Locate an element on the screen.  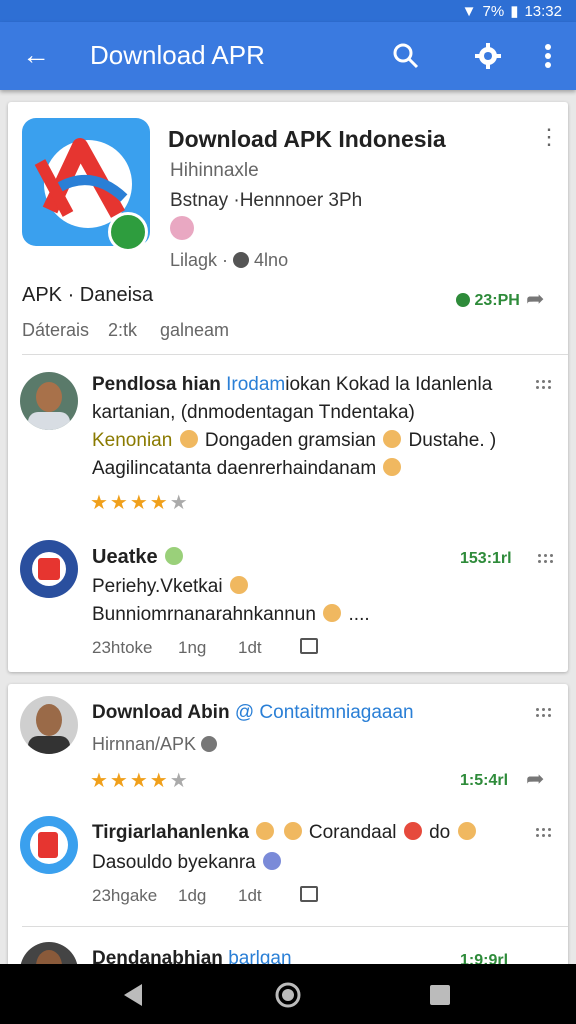
featured-time: 23:PH is located at coordinates (488, 301).